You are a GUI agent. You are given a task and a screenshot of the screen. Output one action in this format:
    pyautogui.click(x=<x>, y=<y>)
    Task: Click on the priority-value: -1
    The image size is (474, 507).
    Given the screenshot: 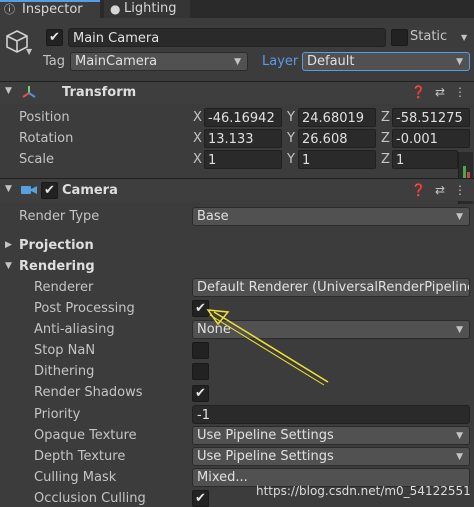 What is the action you would take?
    pyautogui.click(x=203, y=415)
    